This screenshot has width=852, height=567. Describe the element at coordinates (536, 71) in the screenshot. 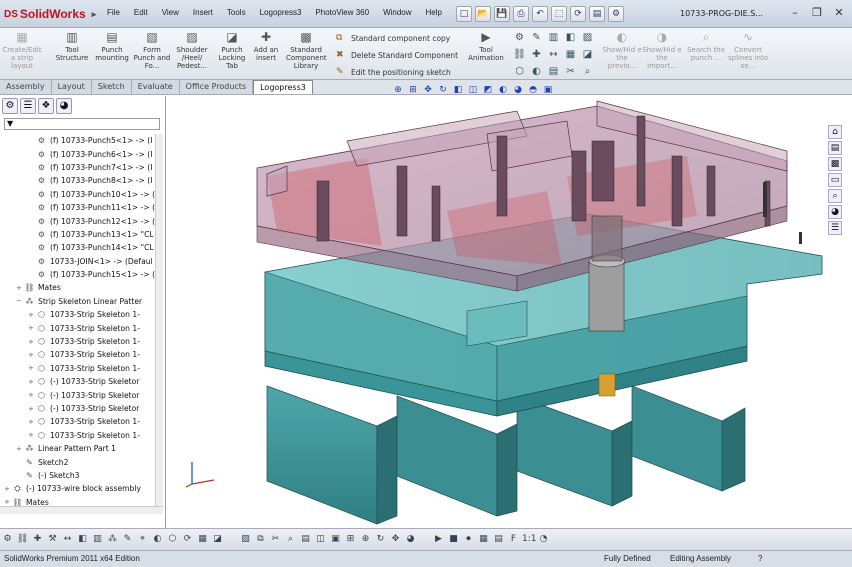

I see `ribbon-small-tool-icon: ◐` at that location.